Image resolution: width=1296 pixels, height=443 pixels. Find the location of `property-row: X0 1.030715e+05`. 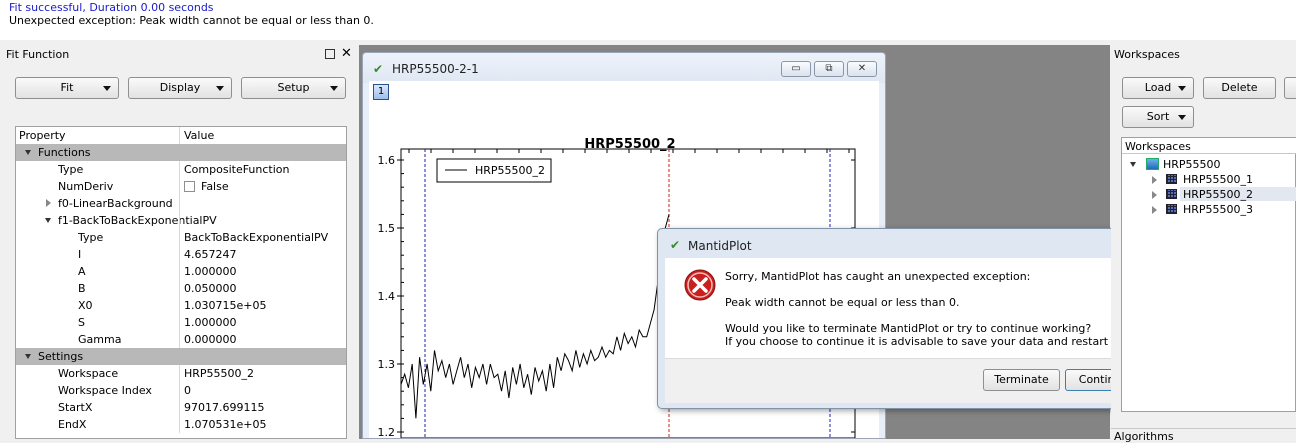

property-row: X0 1.030715e+05 is located at coordinates (181, 305).